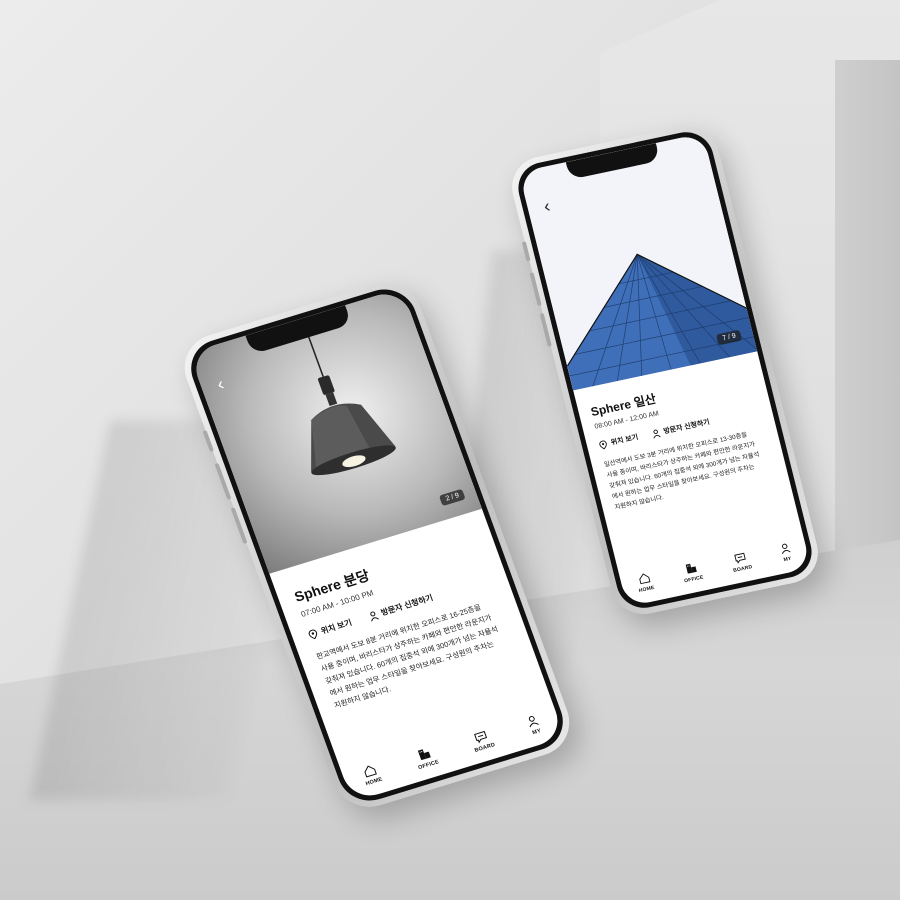 This screenshot has height=900, width=900. What do you see at coordinates (694, 579) in the screenshot?
I see `tab-office-label: OFFICE` at bounding box center [694, 579].